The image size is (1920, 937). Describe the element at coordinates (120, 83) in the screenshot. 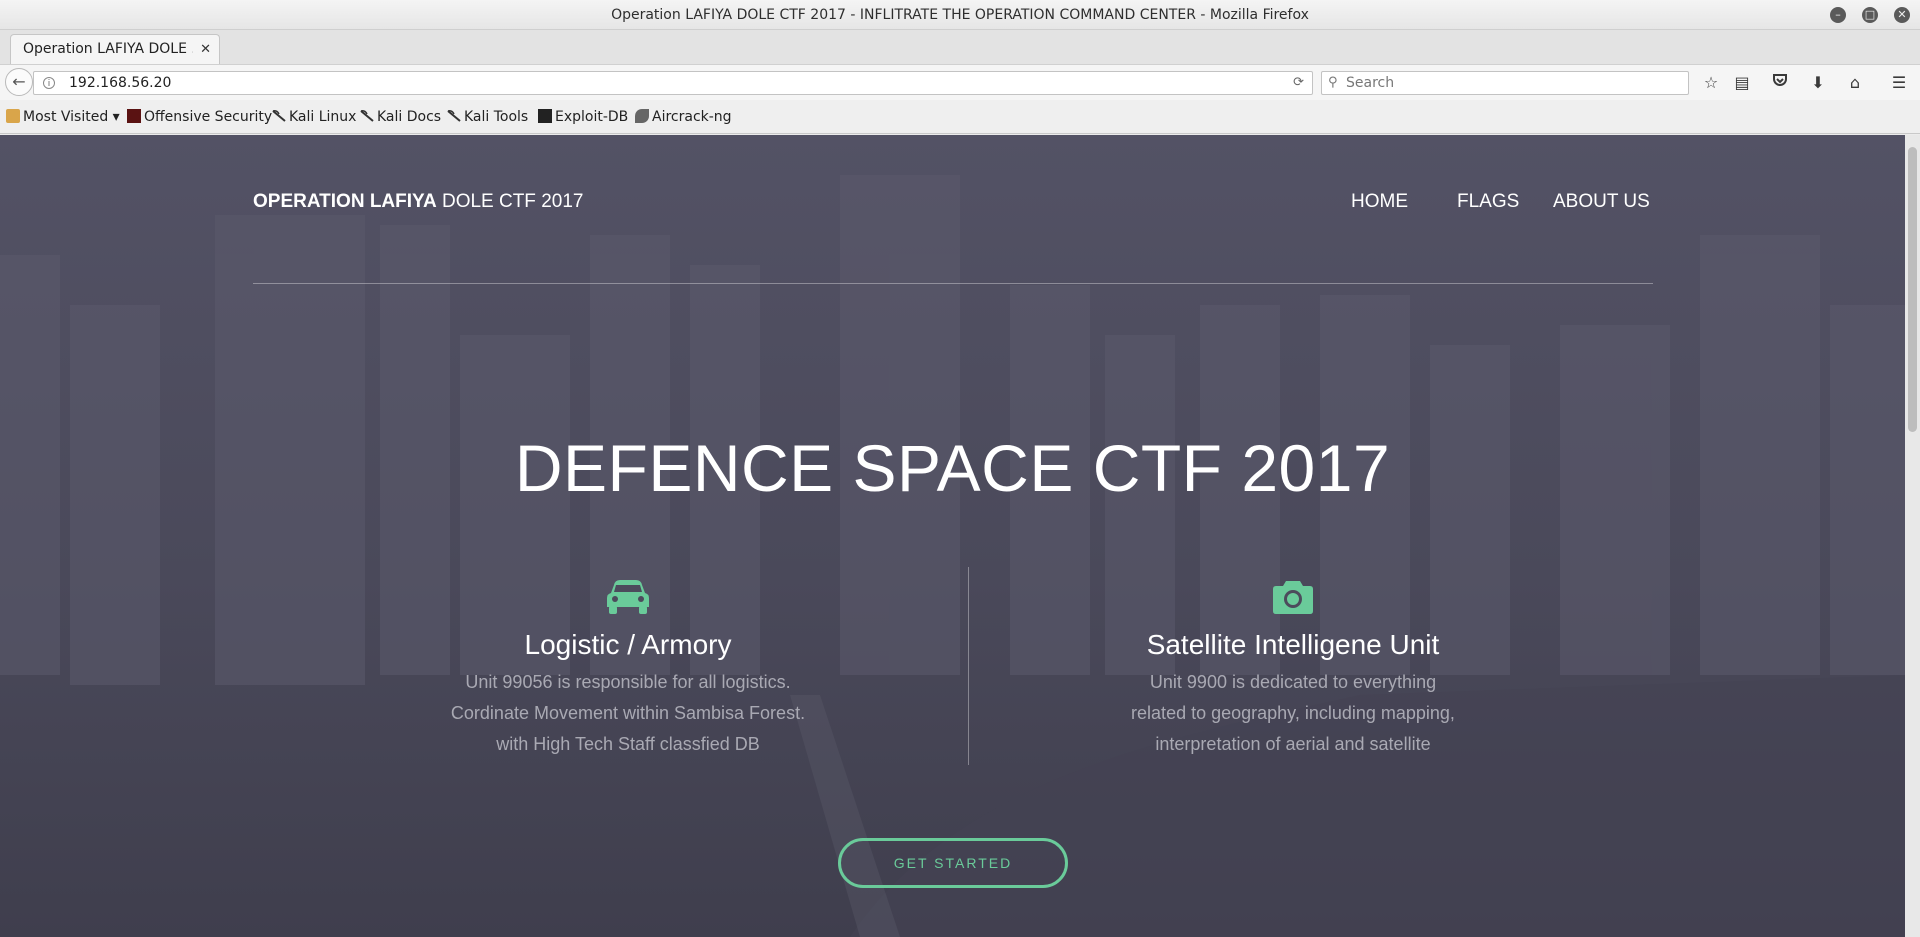

I see `url-text: 192.168.56.20` at that location.